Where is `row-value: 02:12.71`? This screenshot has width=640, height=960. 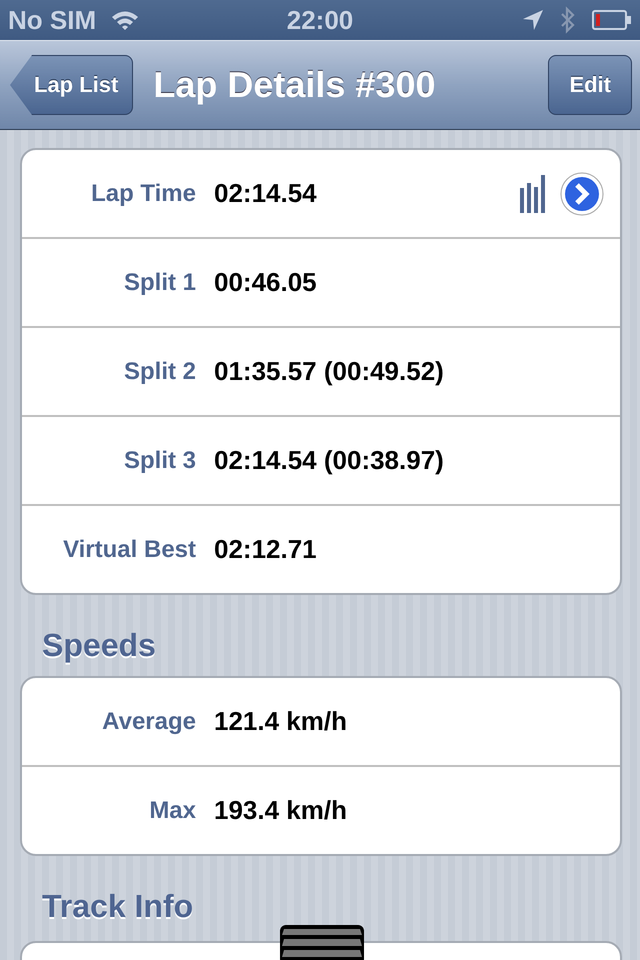 row-value: 02:12.71 is located at coordinates (265, 549).